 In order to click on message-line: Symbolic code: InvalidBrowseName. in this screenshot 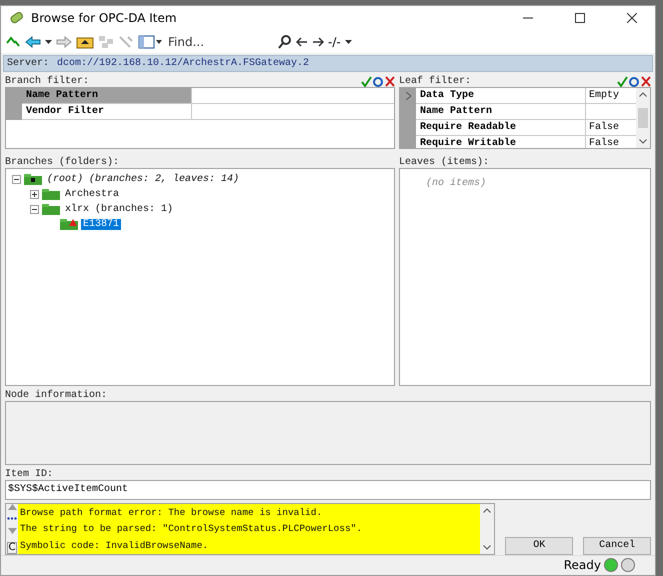, I will do `click(115, 545)`.